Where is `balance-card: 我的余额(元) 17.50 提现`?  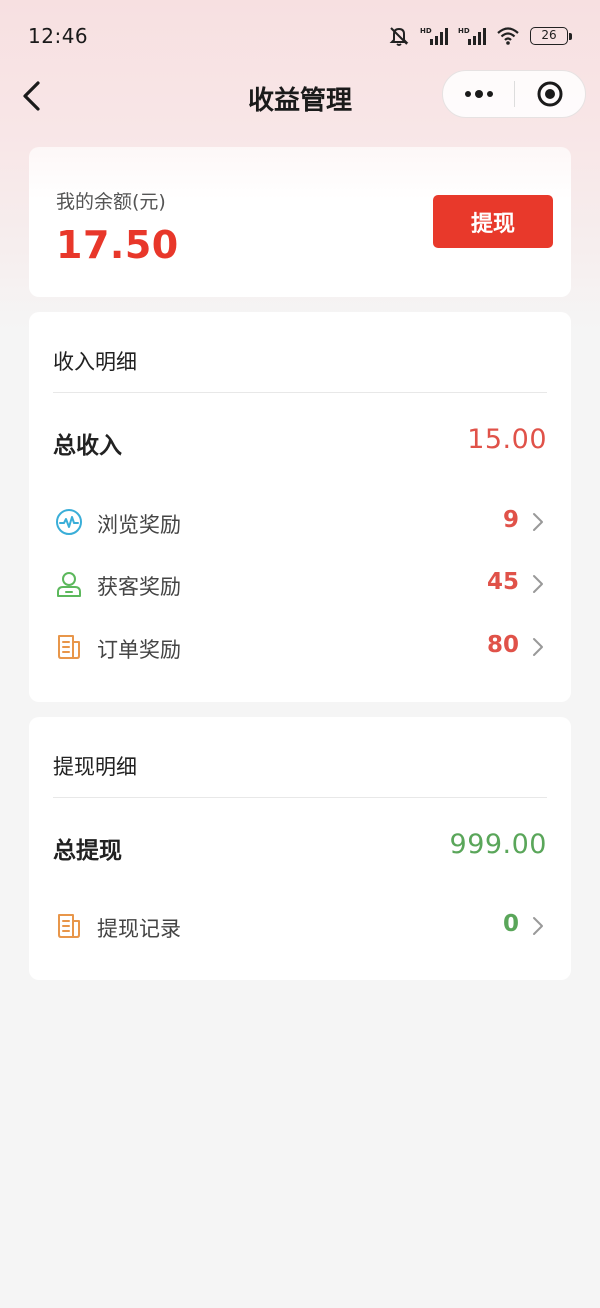 balance-card: 我的余额(元) 17.50 提现 is located at coordinates (300, 222).